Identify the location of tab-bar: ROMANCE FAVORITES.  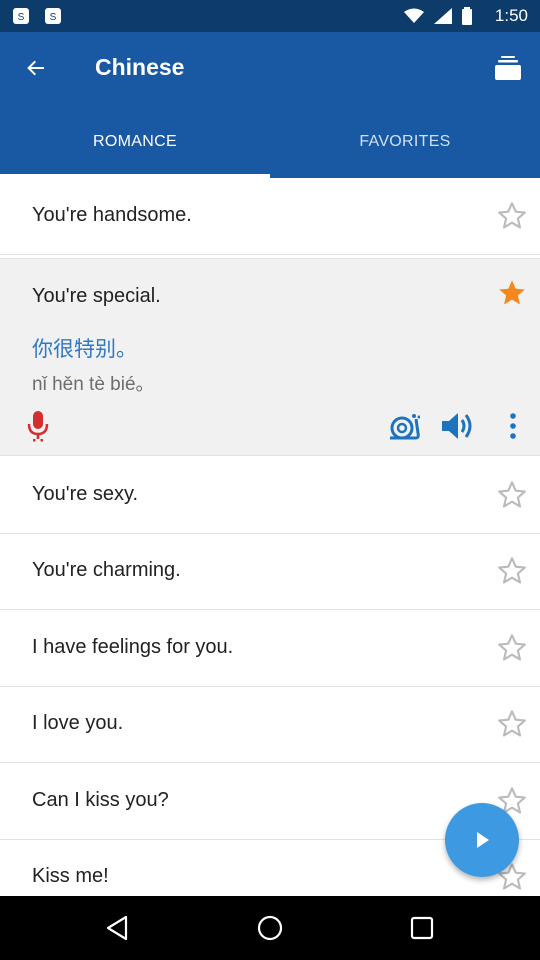
(270, 141).